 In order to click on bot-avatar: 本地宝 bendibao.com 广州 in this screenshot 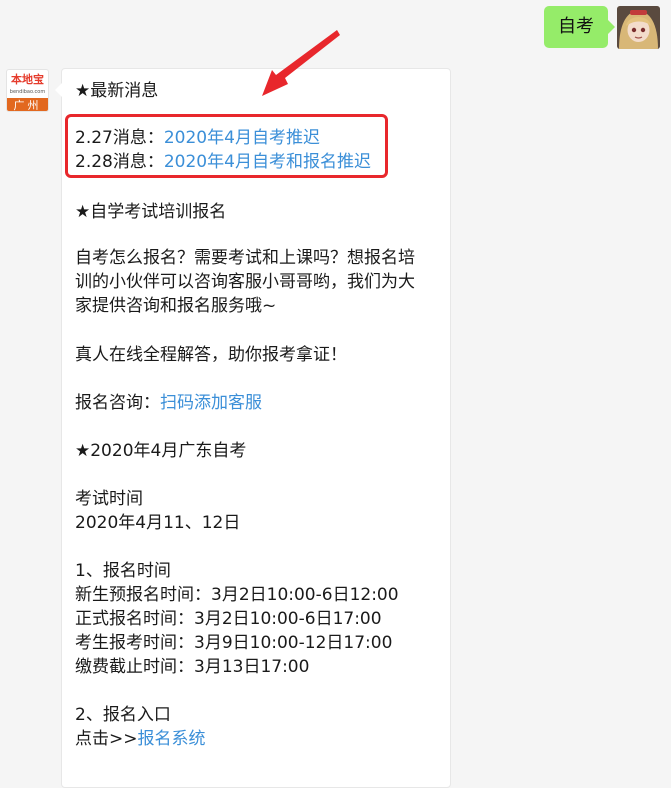, I will do `click(27, 90)`.